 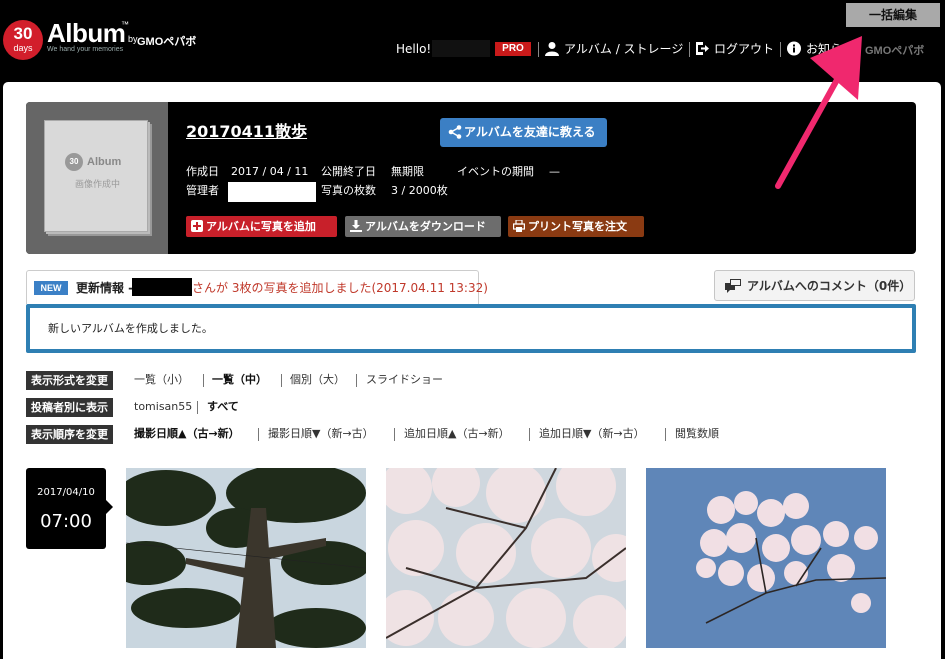 What do you see at coordinates (471, 328) in the screenshot?
I see `update-message-box: 新しいアルバムを作成しました。` at bounding box center [471, 328].